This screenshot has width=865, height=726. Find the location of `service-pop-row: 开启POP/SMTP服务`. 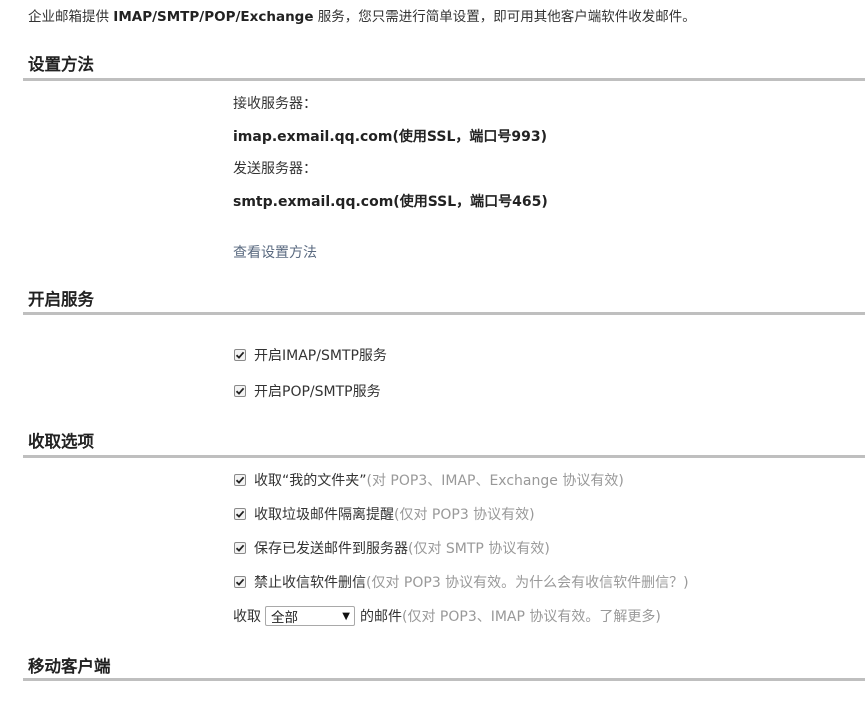

service-pop-row: 开启POP/SMTP服务 is located at coordinates (307, 391).